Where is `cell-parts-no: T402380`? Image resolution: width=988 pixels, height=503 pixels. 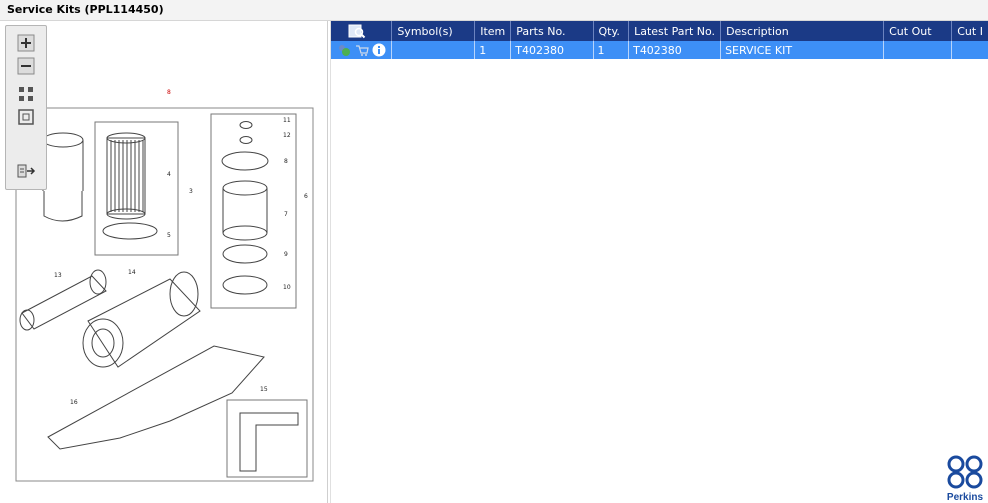 cell-parts-no: T402380 is located at coordinates (552, 50).